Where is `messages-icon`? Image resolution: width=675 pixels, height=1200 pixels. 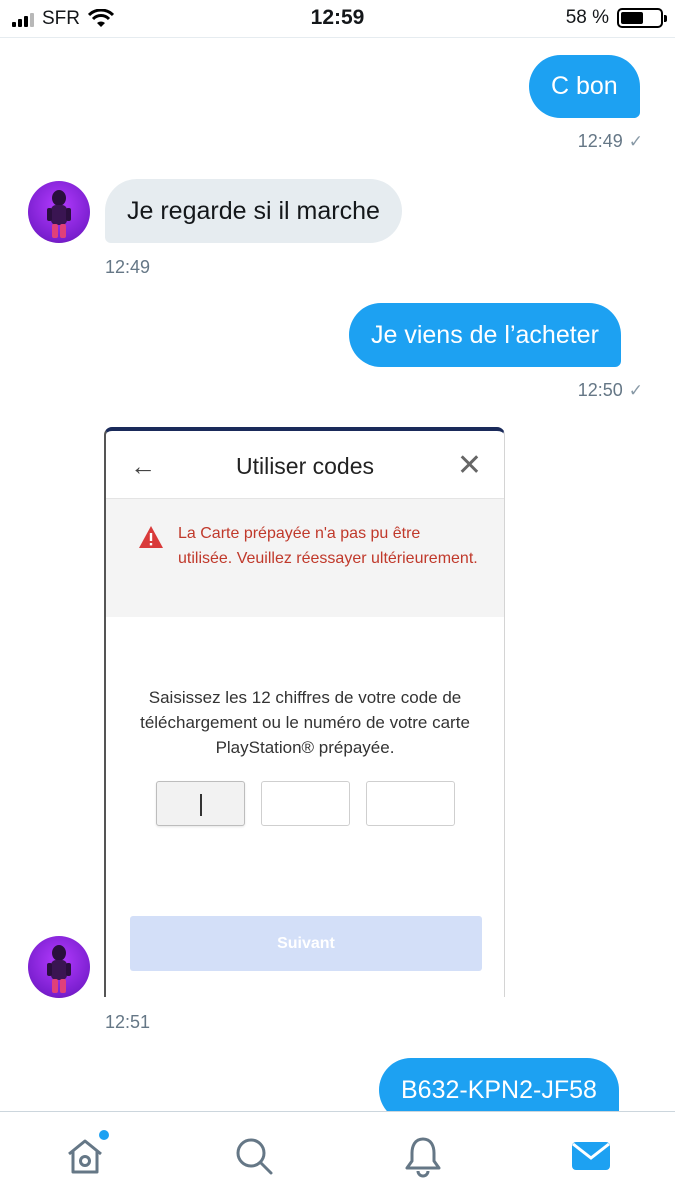
messages-icon is located at coordinates (591, 1156).